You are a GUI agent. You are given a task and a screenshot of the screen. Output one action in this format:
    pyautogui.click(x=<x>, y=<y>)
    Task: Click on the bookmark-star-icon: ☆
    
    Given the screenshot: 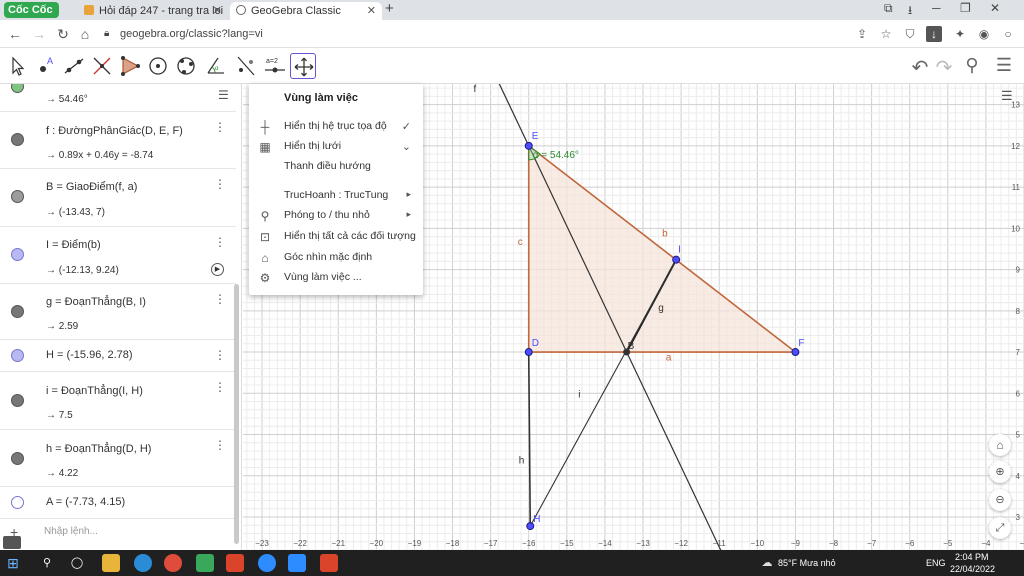 What is the action you would take?
    pyautogui.click(x=886, y=34)
    